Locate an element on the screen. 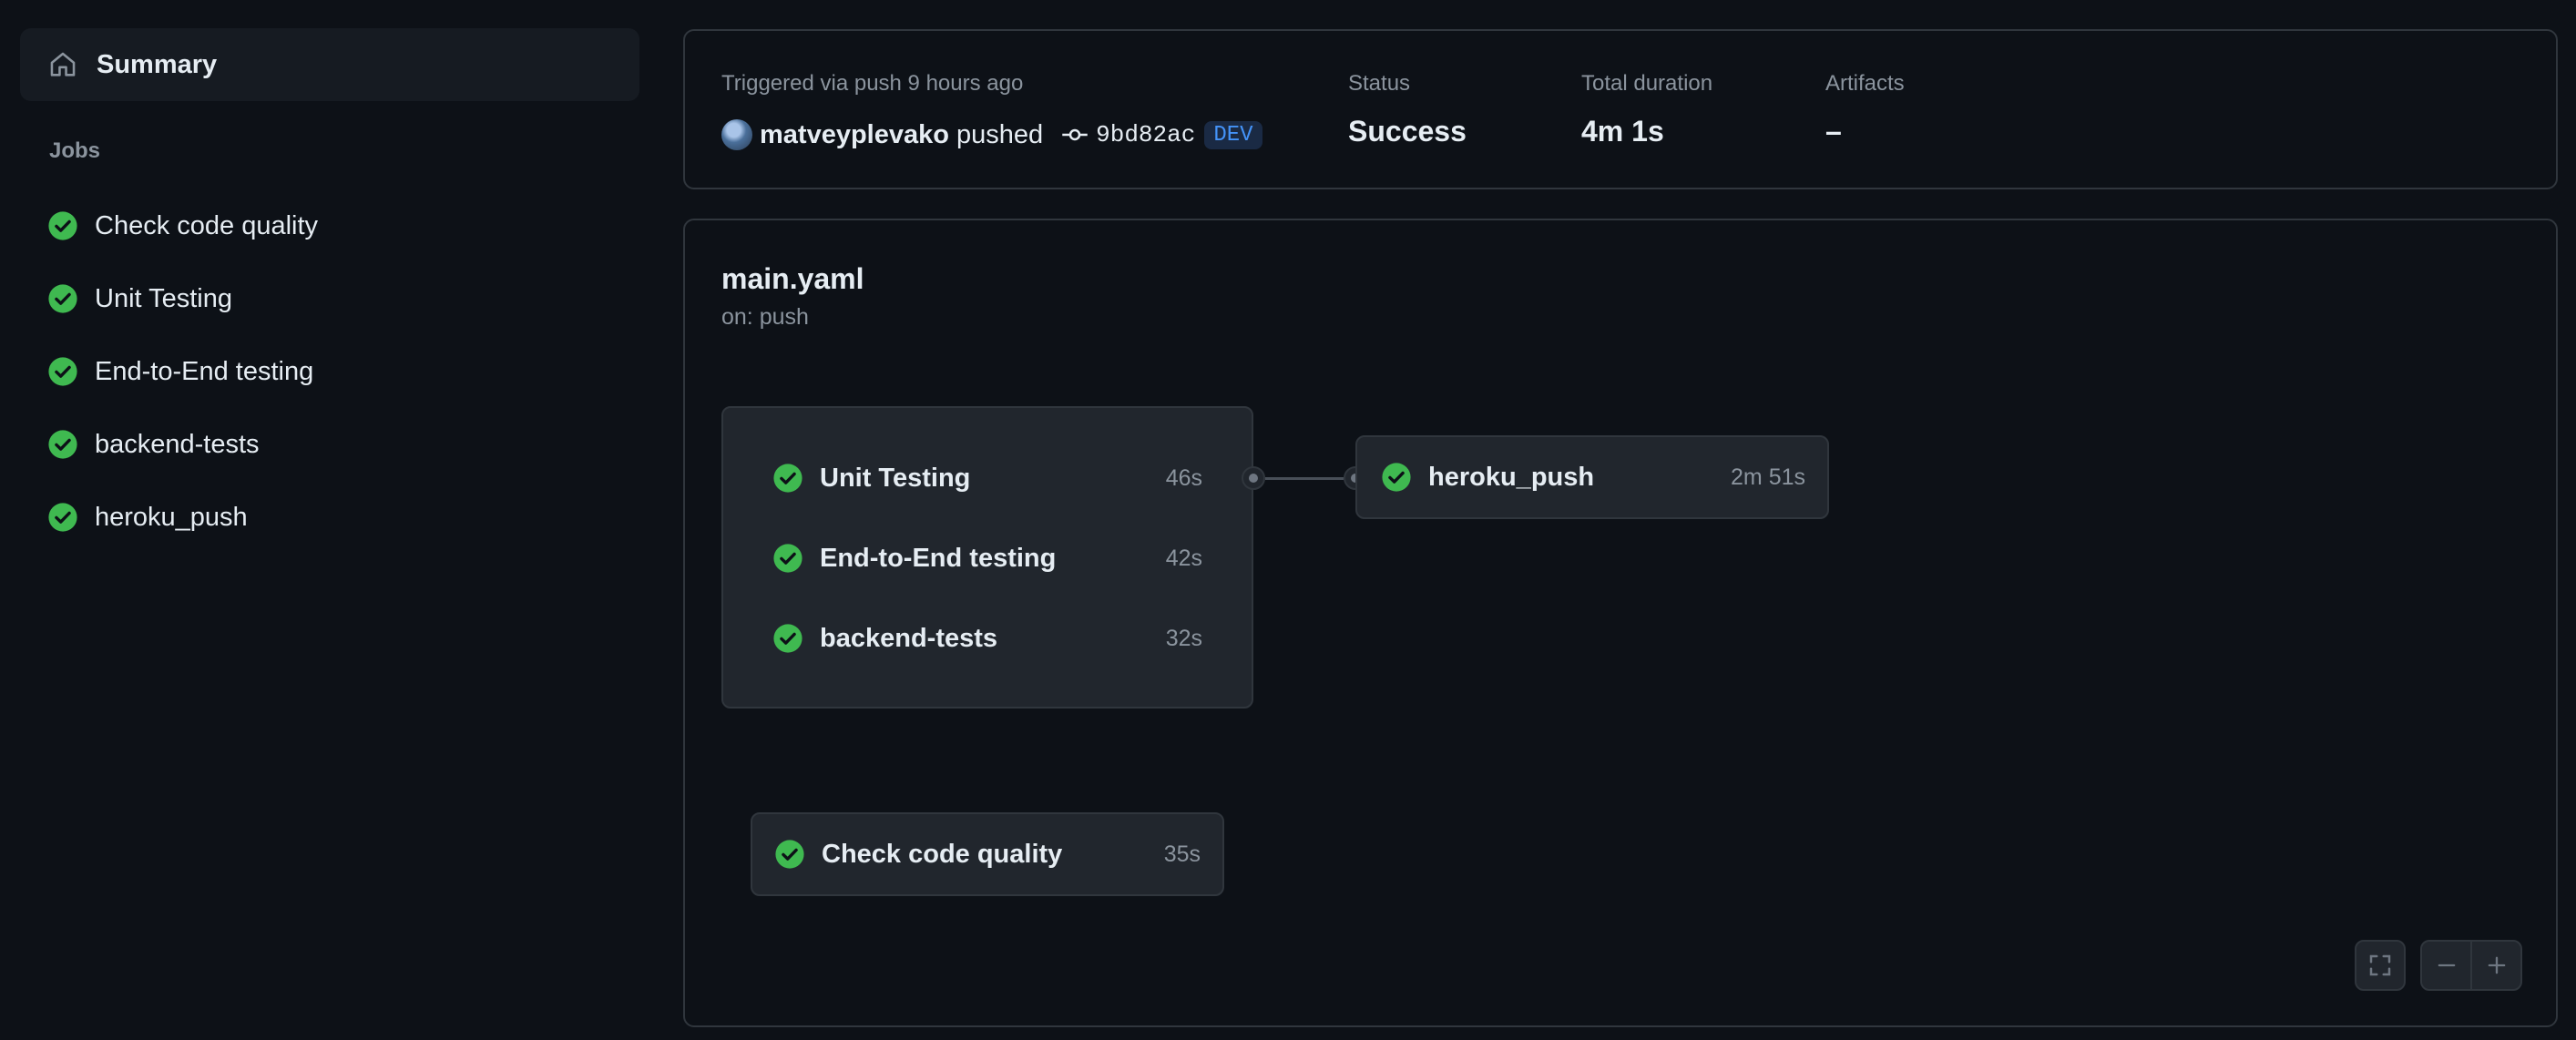  sidebar-item-heroku-push: heroku_push is located at coordinates (330, 517).